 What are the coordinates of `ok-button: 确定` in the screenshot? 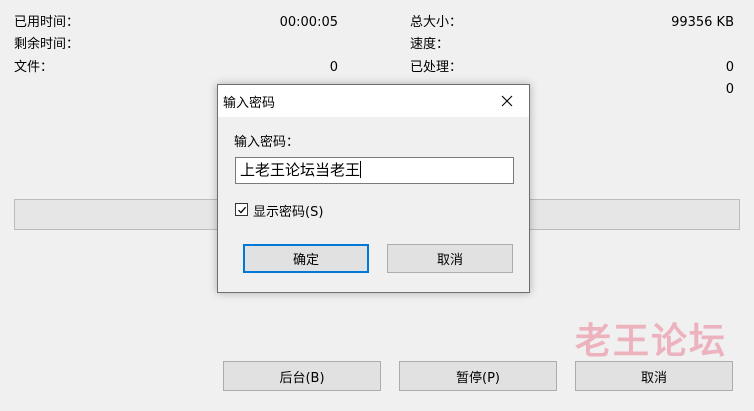 It's located at (306, 258).